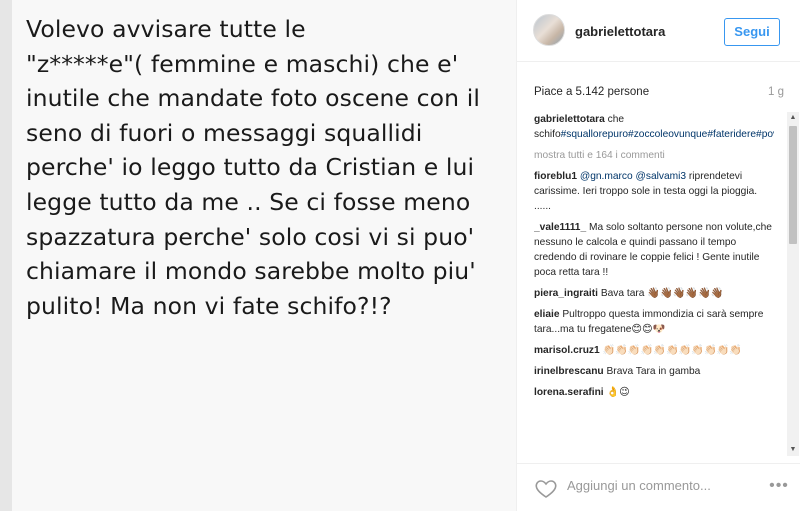 The width and height of the screenshot is (800, 511). I want to click on post-header: gabrielettotara Segui, so click(658, 31).